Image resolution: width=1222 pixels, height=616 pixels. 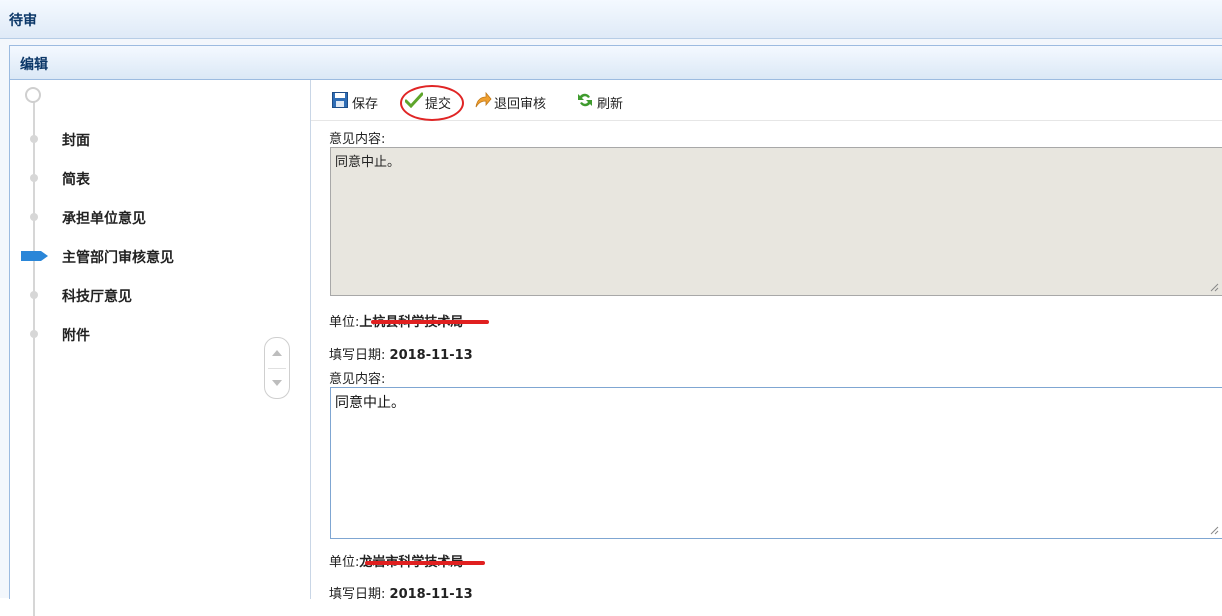 I want to click on active-arrow-icon, so click(x=34, y=256).